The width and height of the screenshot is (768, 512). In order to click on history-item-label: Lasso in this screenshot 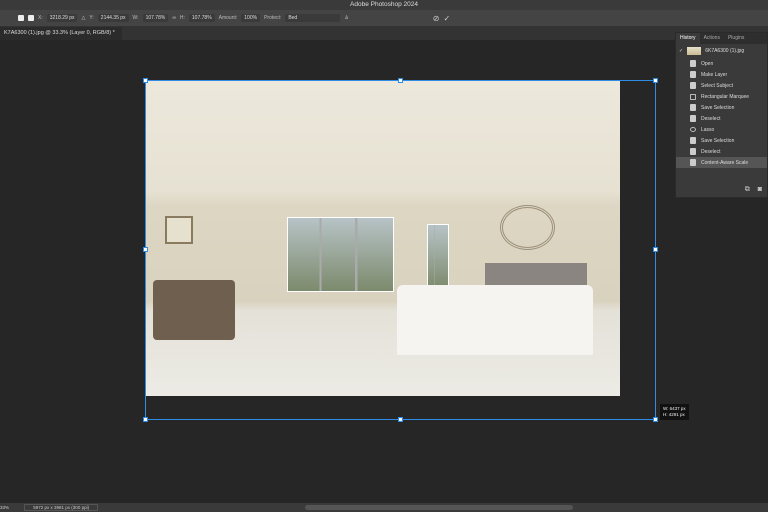, I will do `click(708, 129)`.